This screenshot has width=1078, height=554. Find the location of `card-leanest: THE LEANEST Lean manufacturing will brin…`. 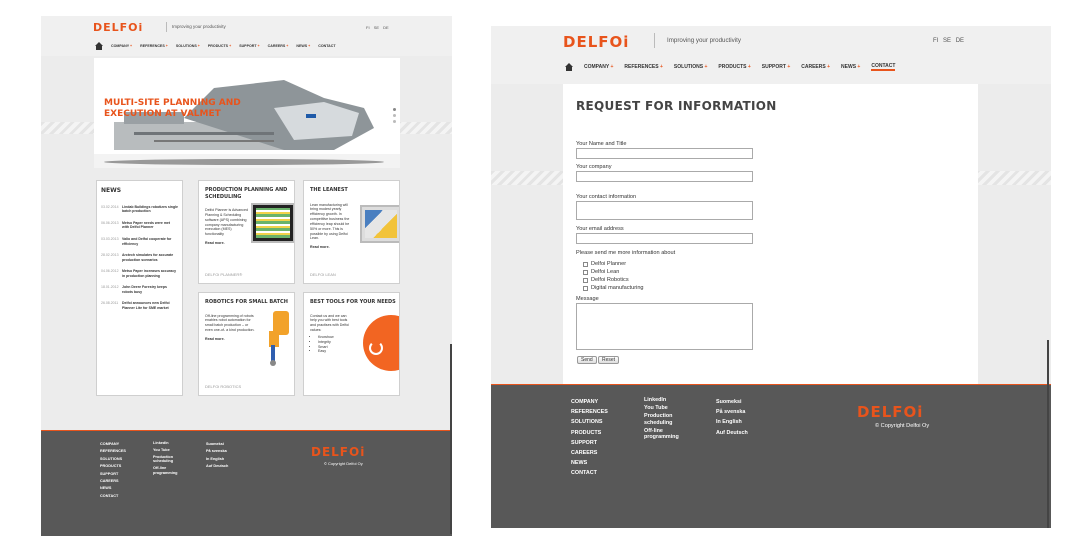

card-leanest: THE LEANEST Lean manufacturing will brin… is located at coordinates (351, 232).